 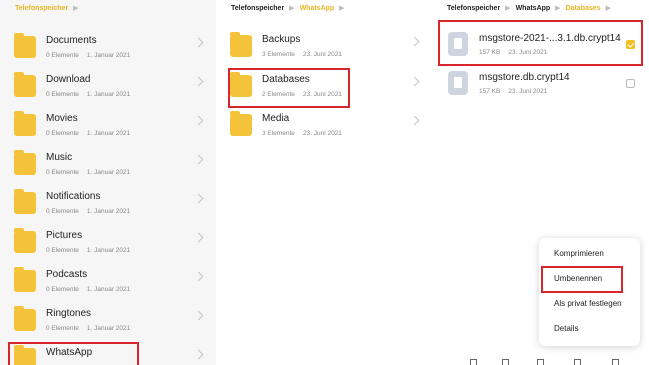 I want to click on file-meta: 157 KB 23. Juni 2021, so click(x=513, y=91).